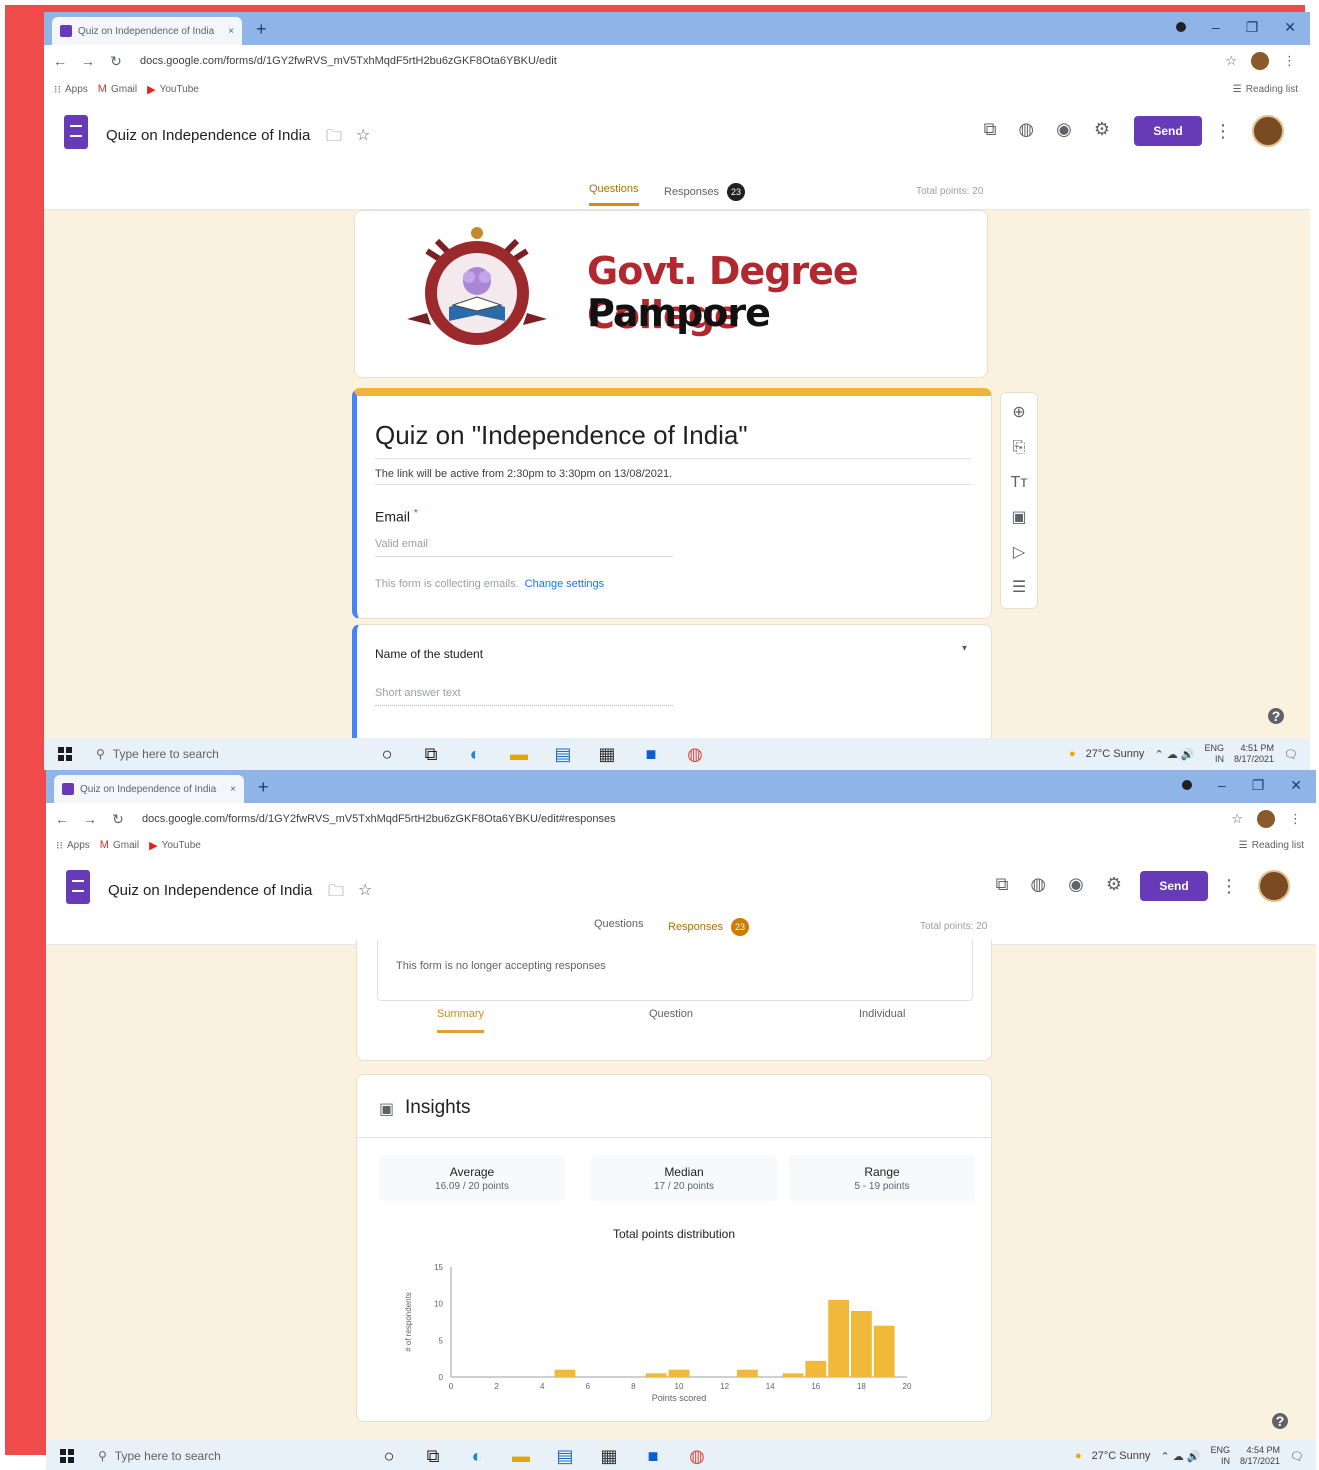 The height and width of the screenshot is (1470, 1319). Describe the element at coordinates (561, 435) in the screenshot. I see `quiz-title: Quiz on "Independence of India"` at that location.